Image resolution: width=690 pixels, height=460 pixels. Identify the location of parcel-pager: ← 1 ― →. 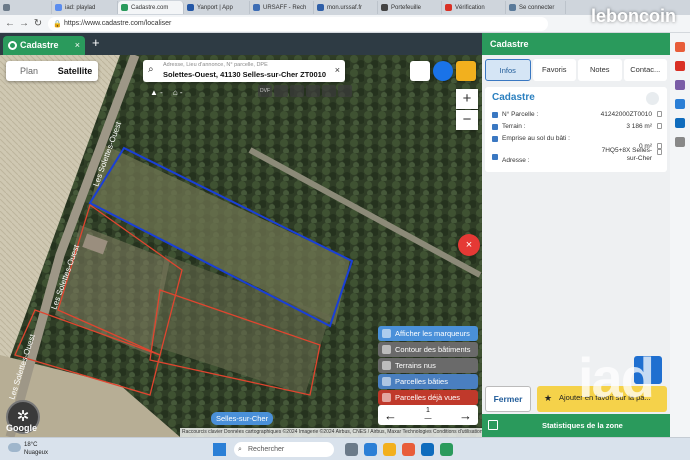
(428, 415).